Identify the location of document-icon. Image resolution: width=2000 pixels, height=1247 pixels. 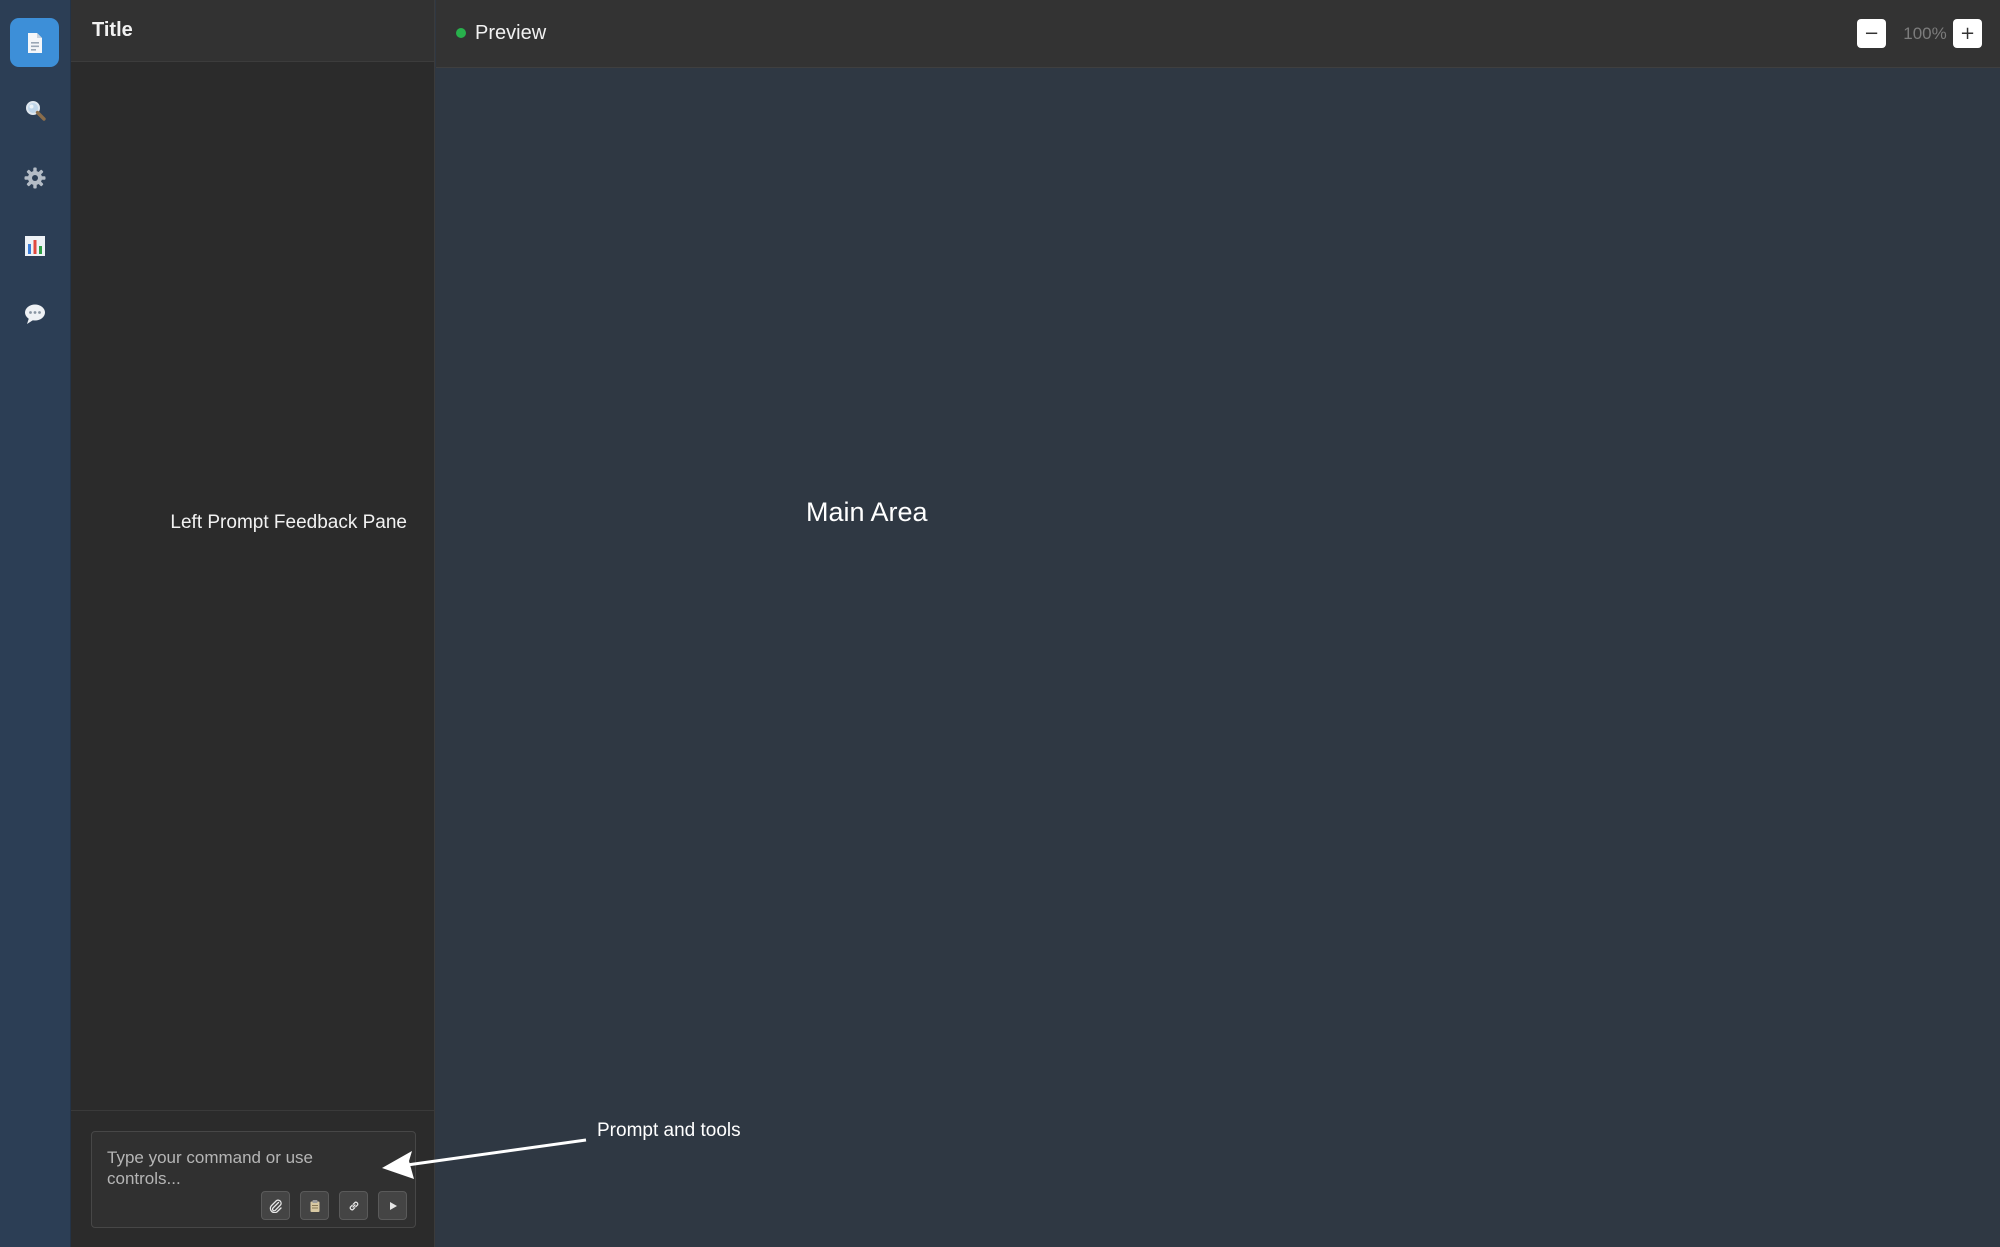
(34, 42).